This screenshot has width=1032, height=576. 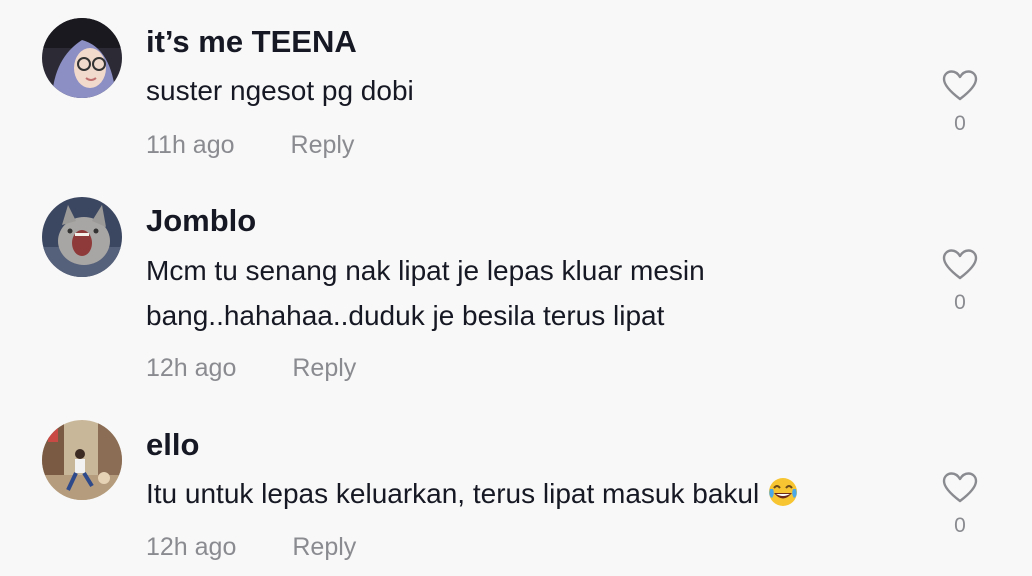 What do you see at coordinates (783, 492) in the screenshot?
I see `laughing-emoji-icon` at bounding box center [783, 492].